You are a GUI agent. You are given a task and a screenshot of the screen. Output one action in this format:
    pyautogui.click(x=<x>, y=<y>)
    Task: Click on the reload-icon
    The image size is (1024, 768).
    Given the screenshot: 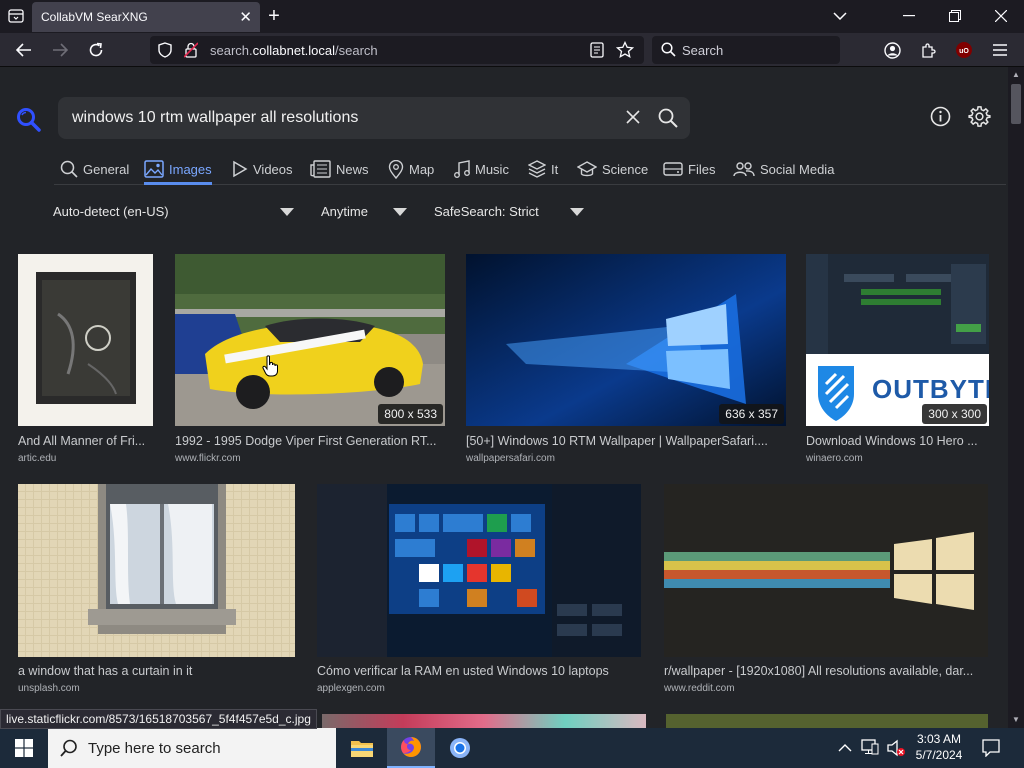 What is the action you would take?
    pyautogui.click(x=96, y=50)
    